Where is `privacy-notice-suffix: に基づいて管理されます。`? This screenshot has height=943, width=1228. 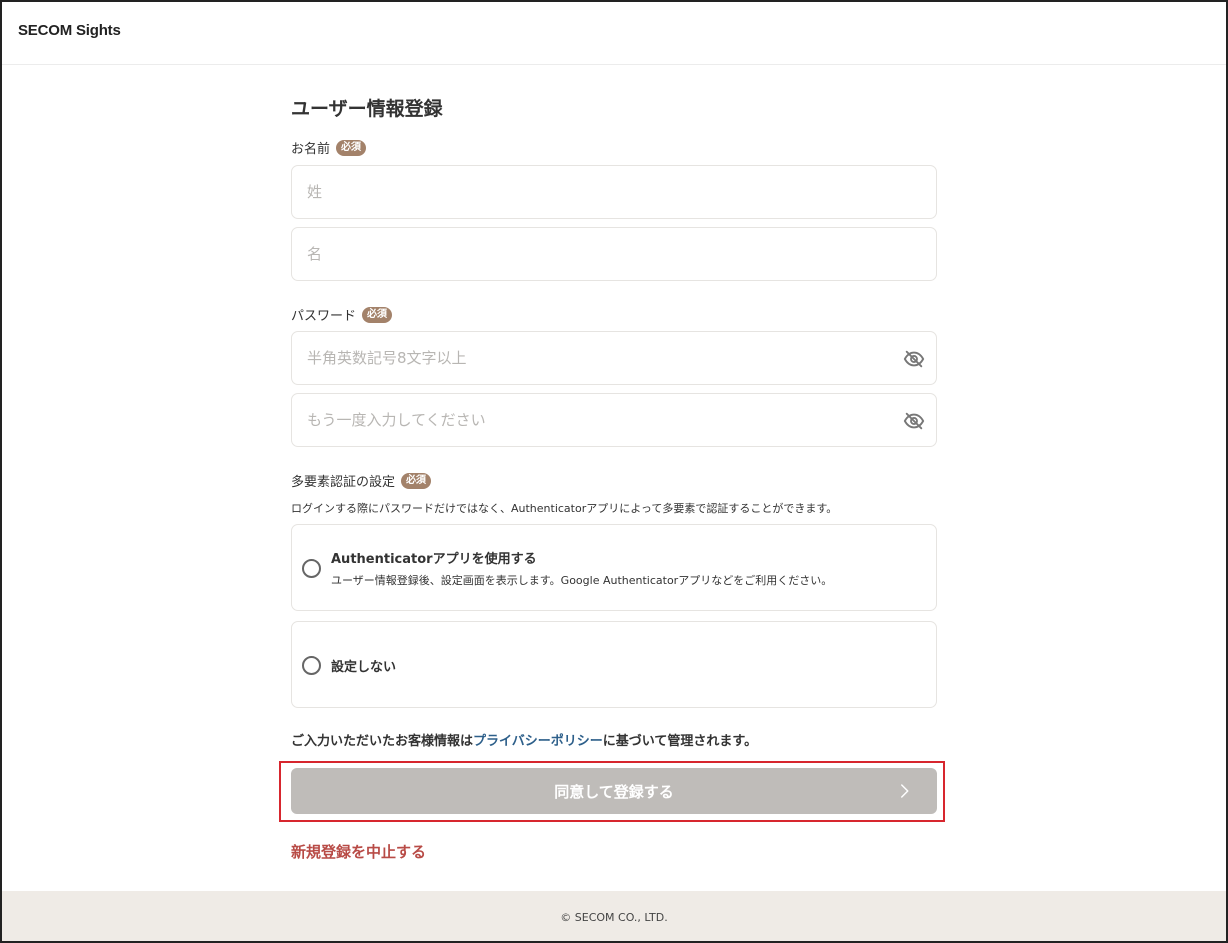 privacy-notice-suffix: に基づいて管理されます。 is located at coordinates (680, 741).